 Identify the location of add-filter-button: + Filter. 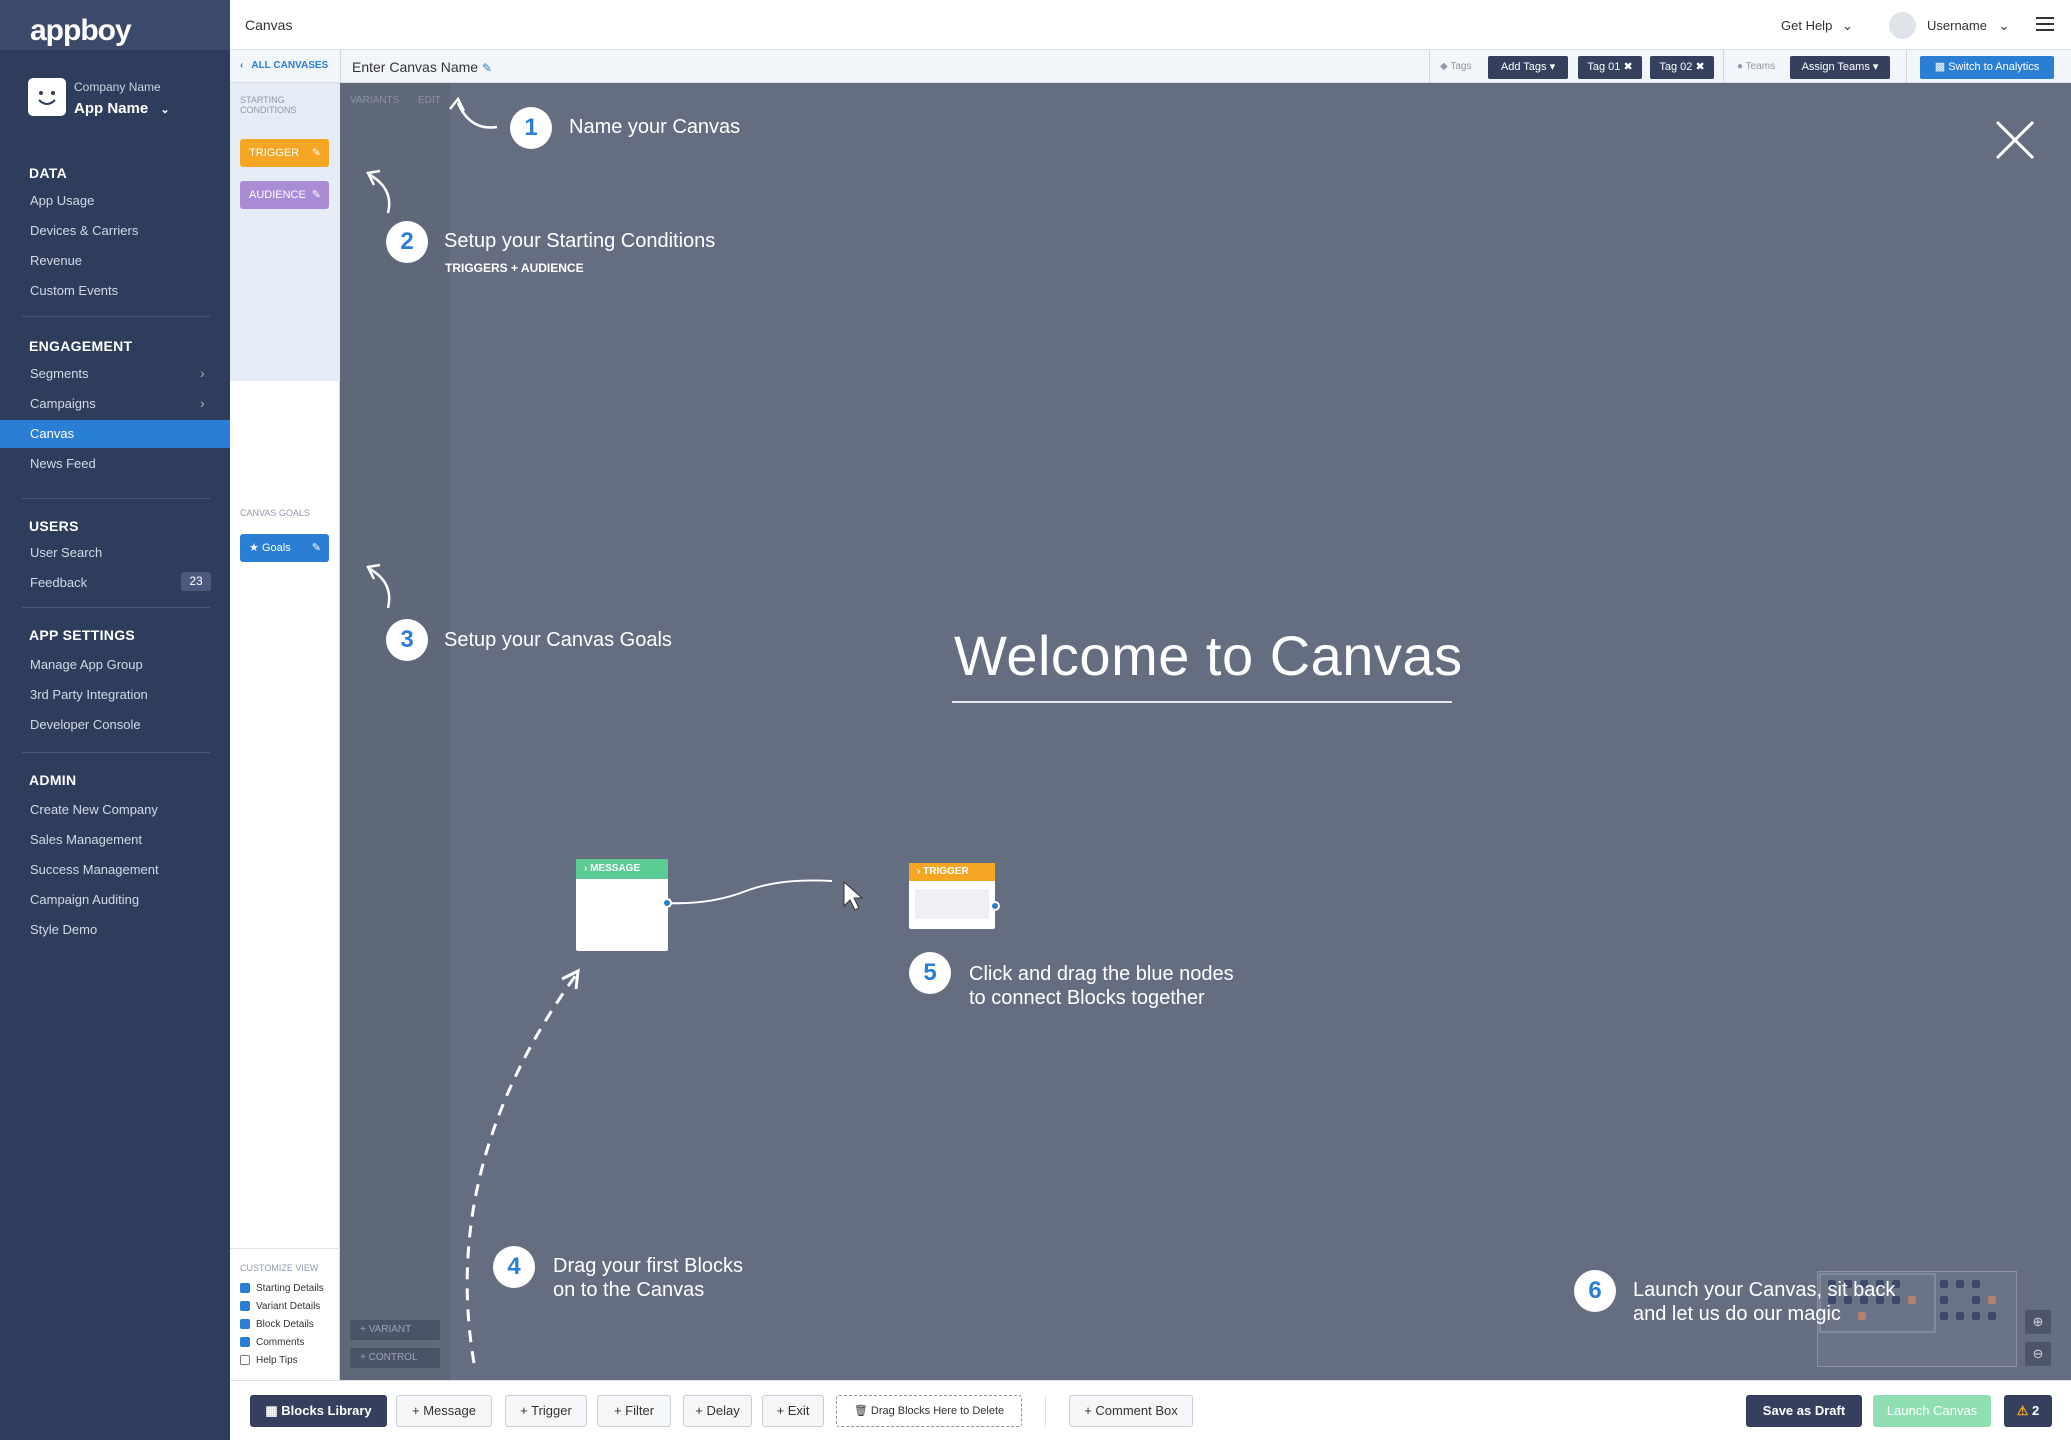
(634, 1411).